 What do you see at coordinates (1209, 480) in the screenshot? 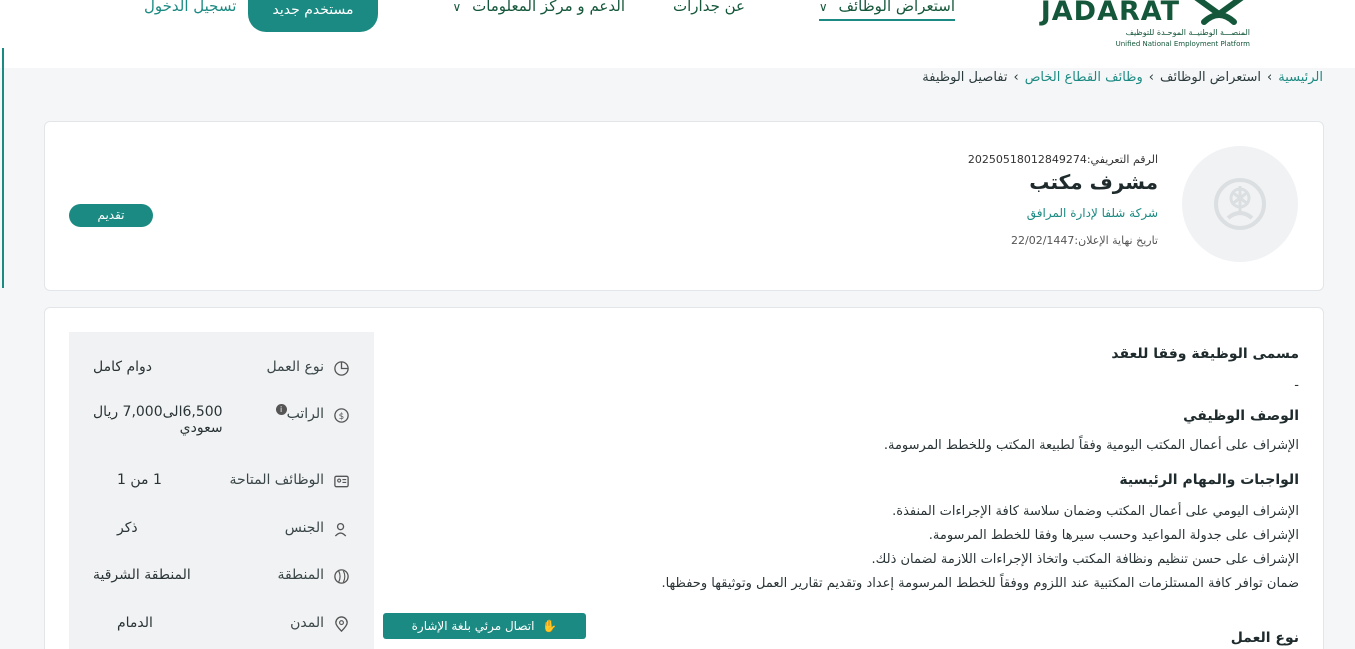
I see `duties-heading: الواجبات والمهام الرئيسية` at bounding box center [1209, 480].